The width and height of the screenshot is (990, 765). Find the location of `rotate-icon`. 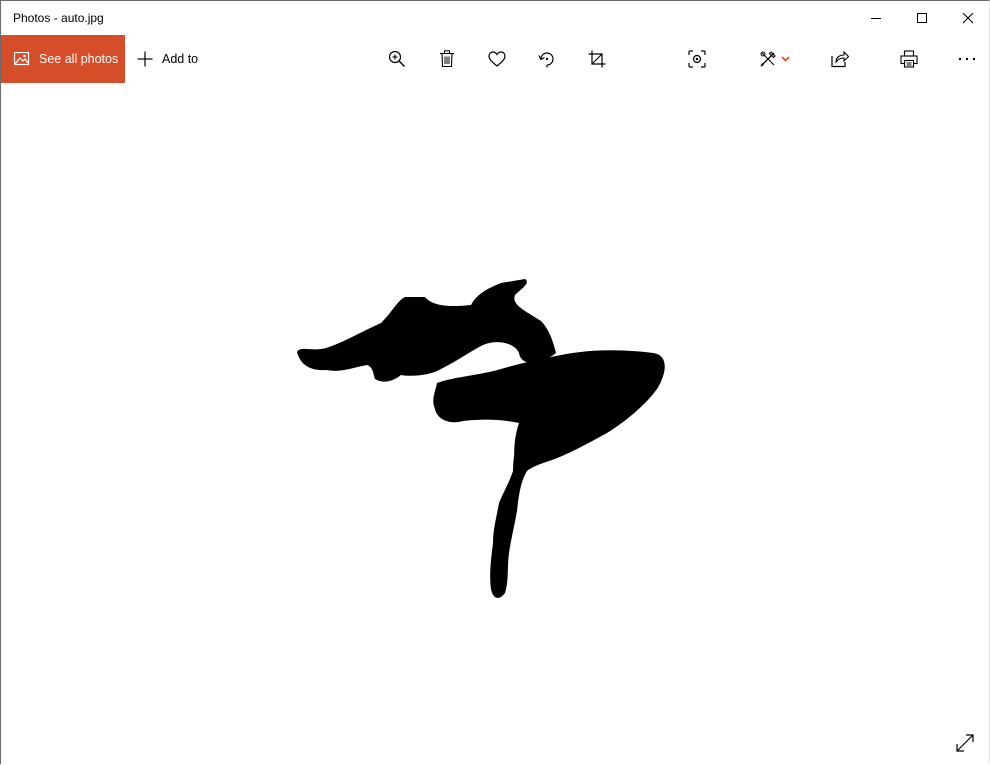

rotate-icon is located at coordinates (546, 60).